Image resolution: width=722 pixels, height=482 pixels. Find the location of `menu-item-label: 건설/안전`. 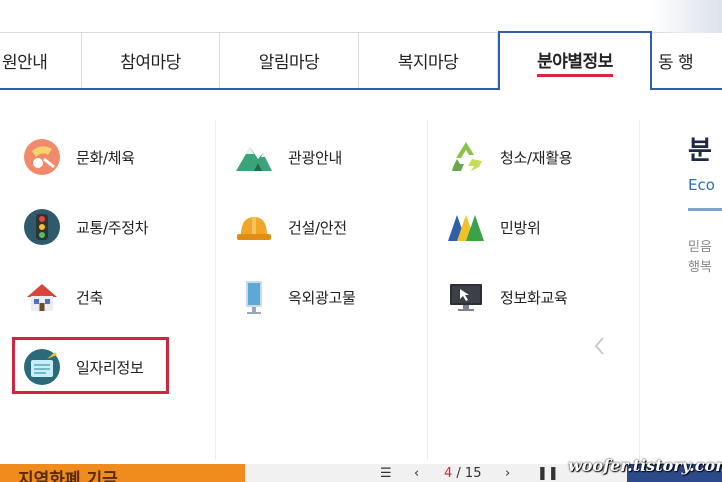

menu-item-label: 건설/안전 is located at coordinates (317, 227).